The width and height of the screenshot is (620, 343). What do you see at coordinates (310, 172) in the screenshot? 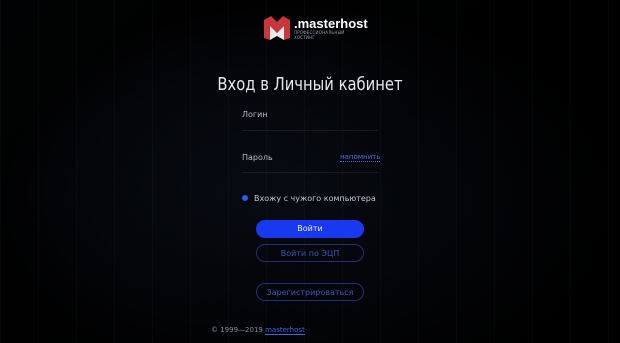
I see `password-field` at bounding box center [310, 172].